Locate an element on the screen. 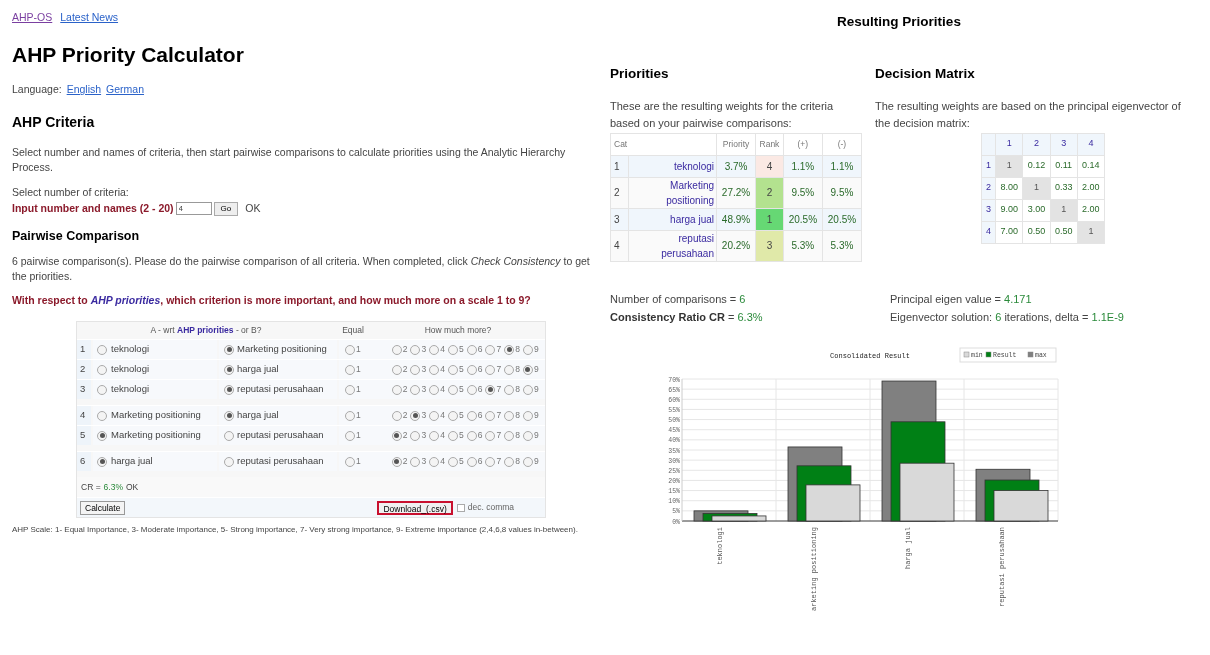 The image size is (1210, 655). row-header: 3 is located at coordinates (988, 210).